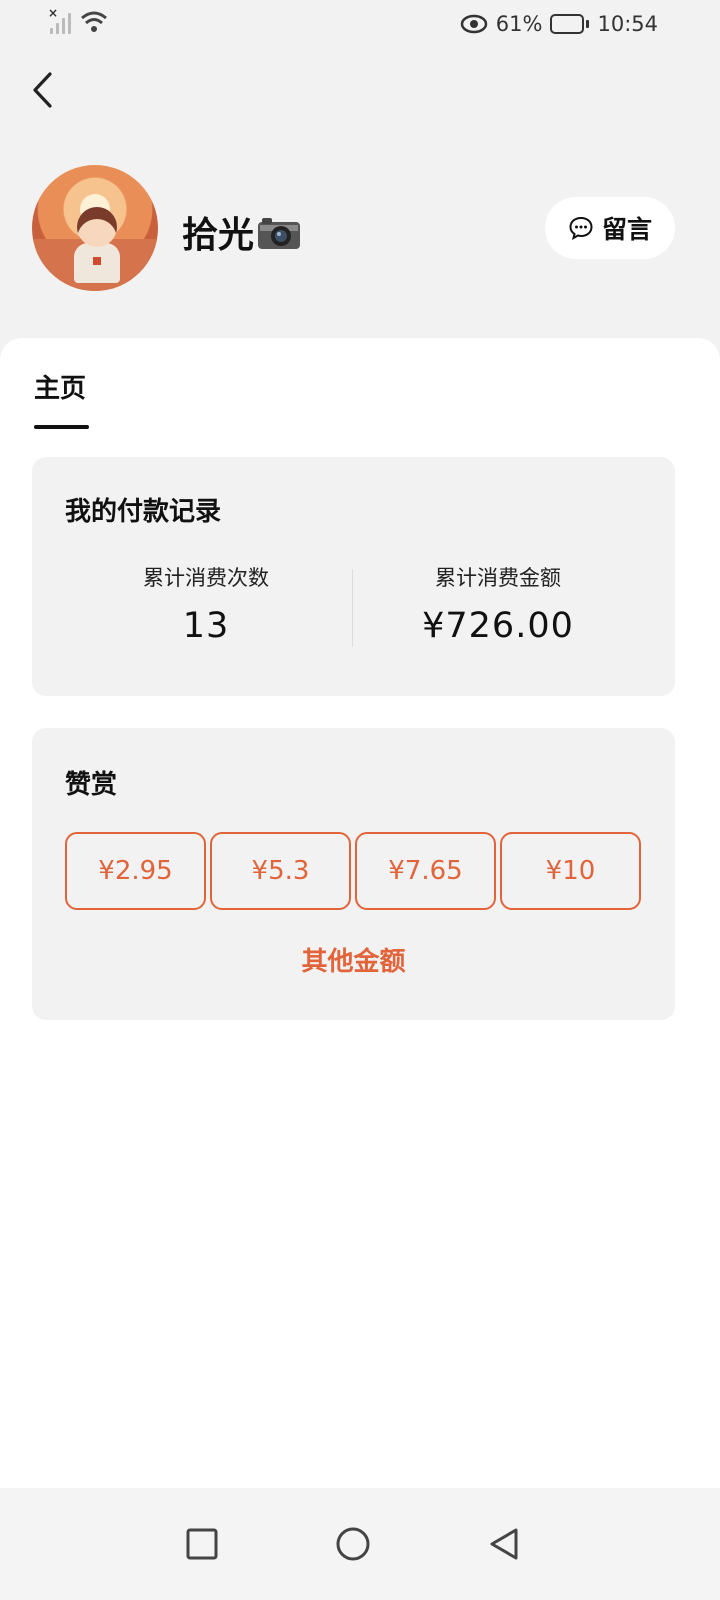  Describe the element at coordinates (135, 871) in the screenshot. I see `tip-amount-button: ¥2.95` at that location.